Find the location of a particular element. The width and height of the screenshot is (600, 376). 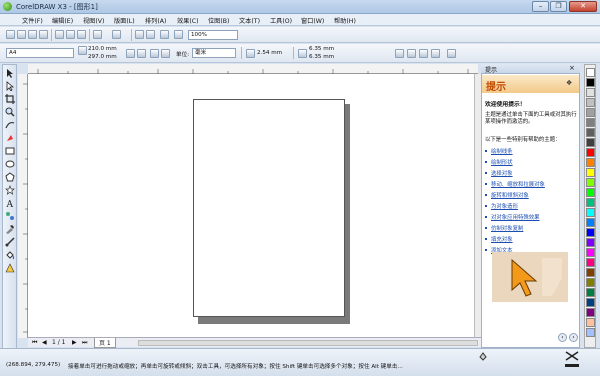

hint-link-clone-objects: 仿制对象复制 is located at coordinates (507, 228).